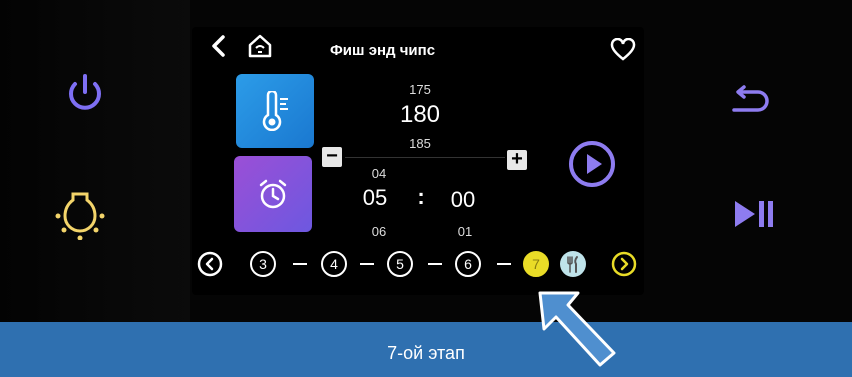 This screenshot has width=852, height=377. I want to click on temperature-prev: 175, so click(420, 89).